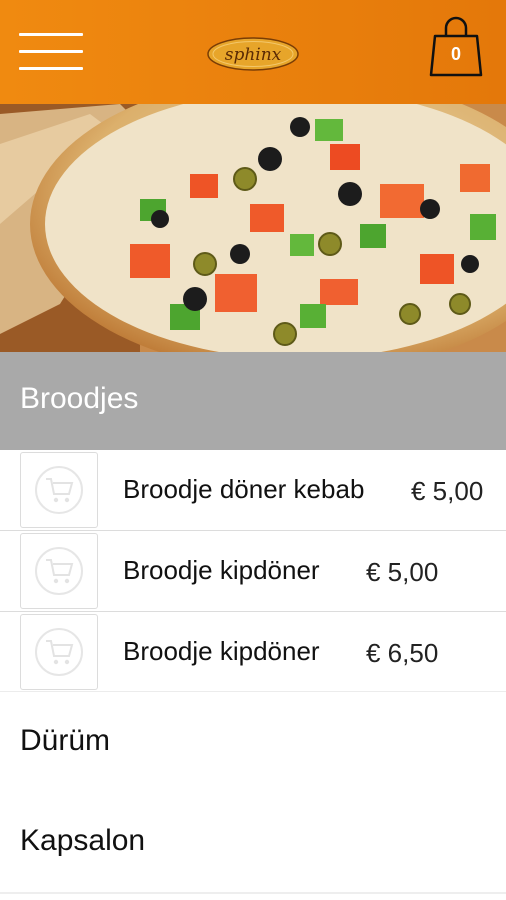 The width and height of the screenshot is (506, 900). I want to click on app-header: sphinx 0, so click(253, 52).